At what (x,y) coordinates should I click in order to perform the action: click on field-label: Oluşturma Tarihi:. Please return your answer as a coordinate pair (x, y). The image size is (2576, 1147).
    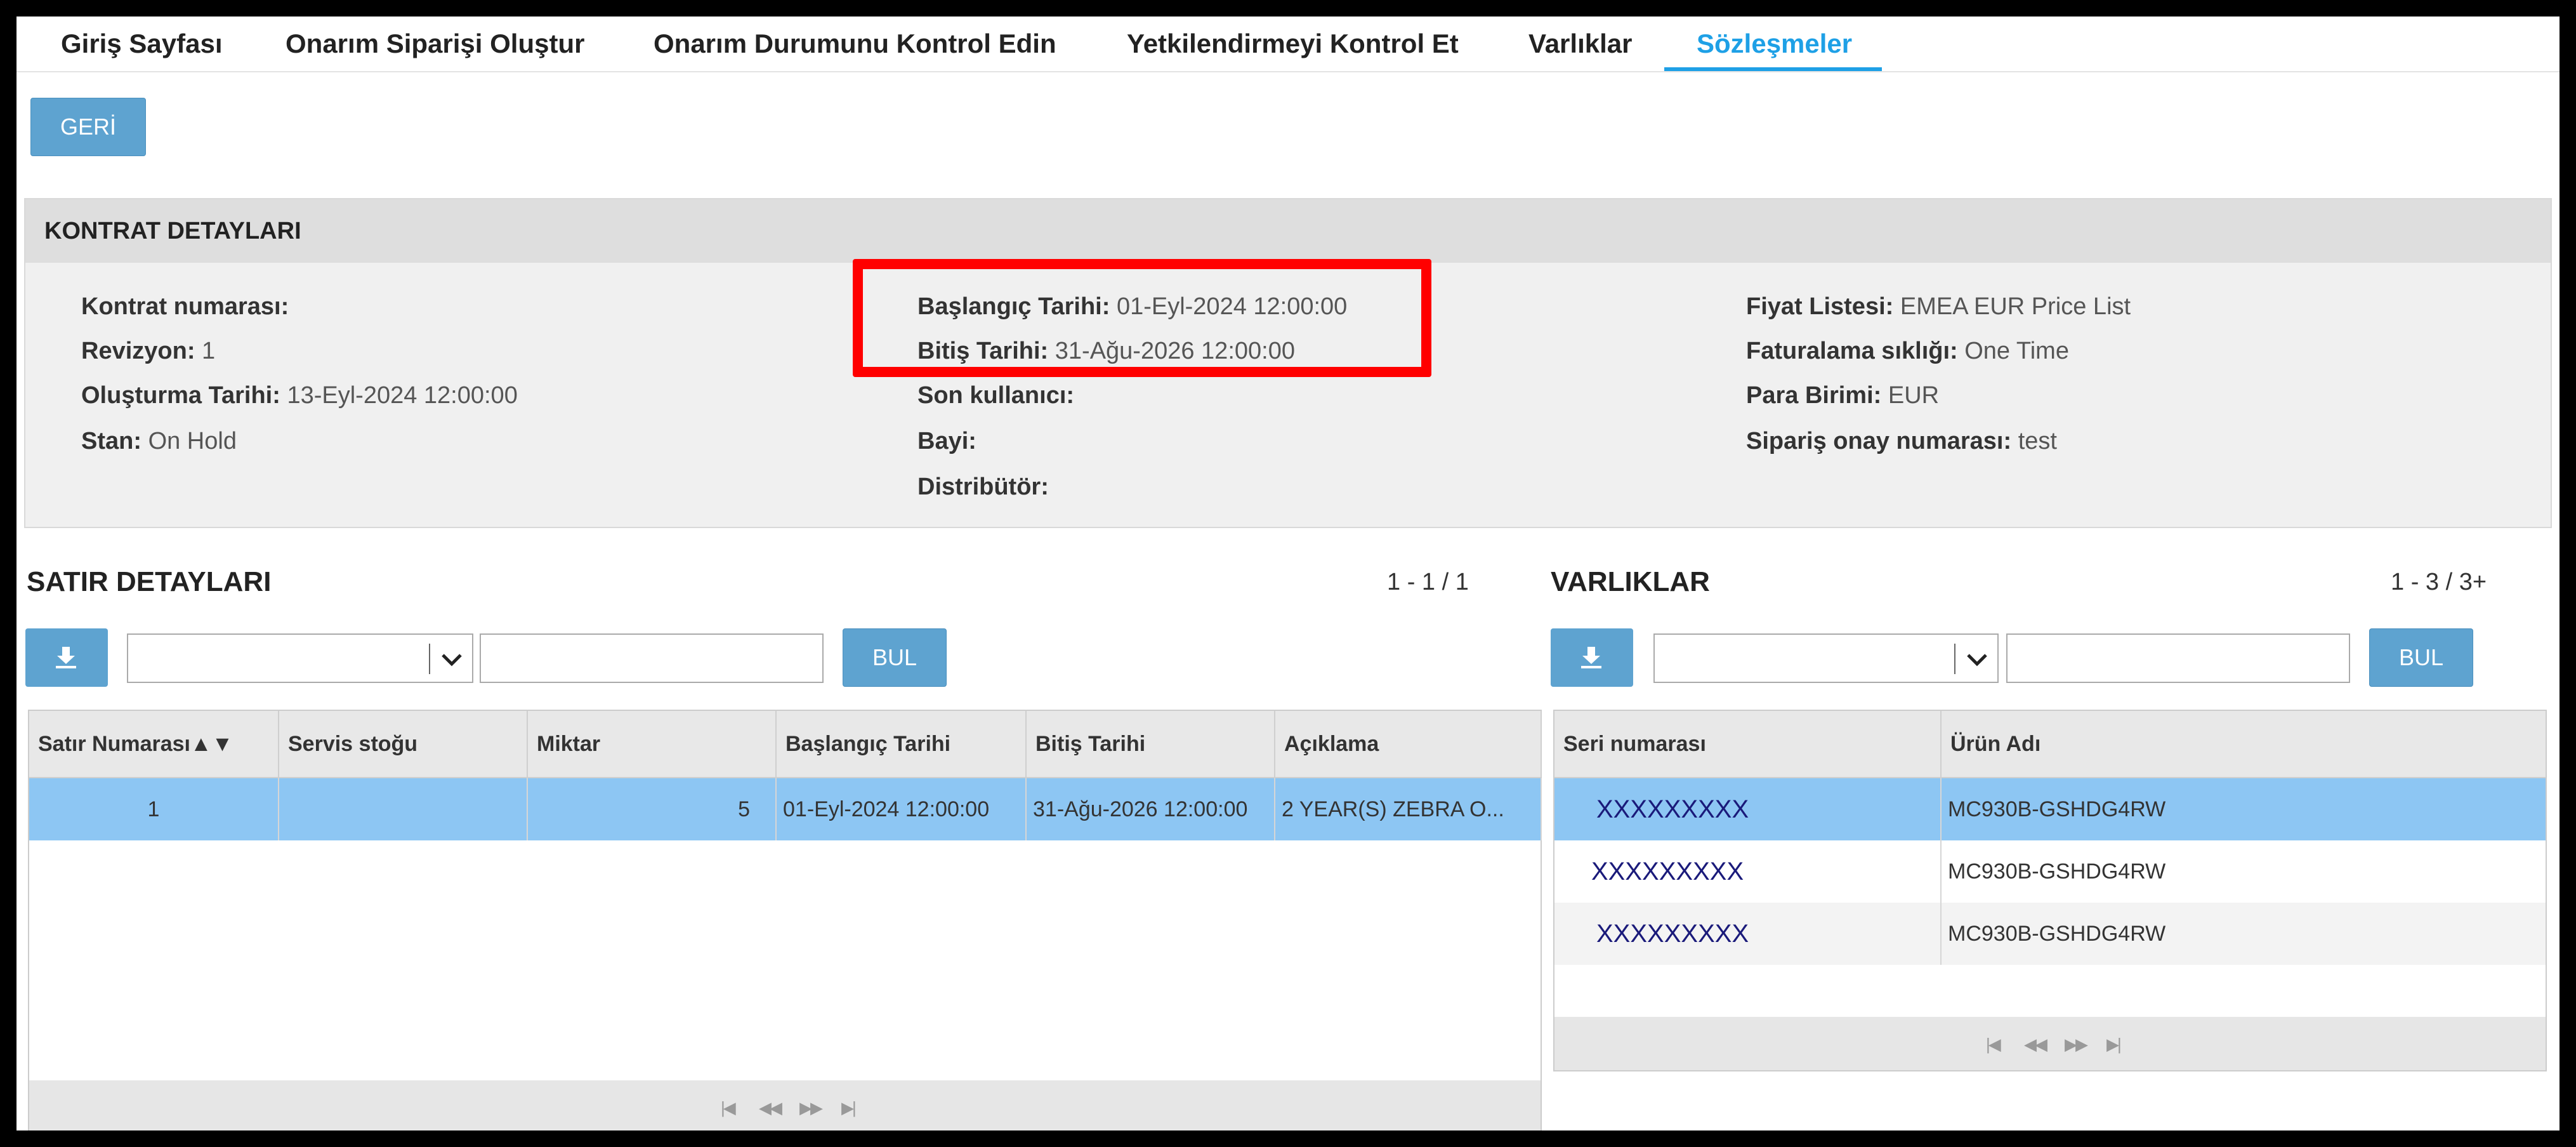
    Looking at the image, I should click on (180, 395).